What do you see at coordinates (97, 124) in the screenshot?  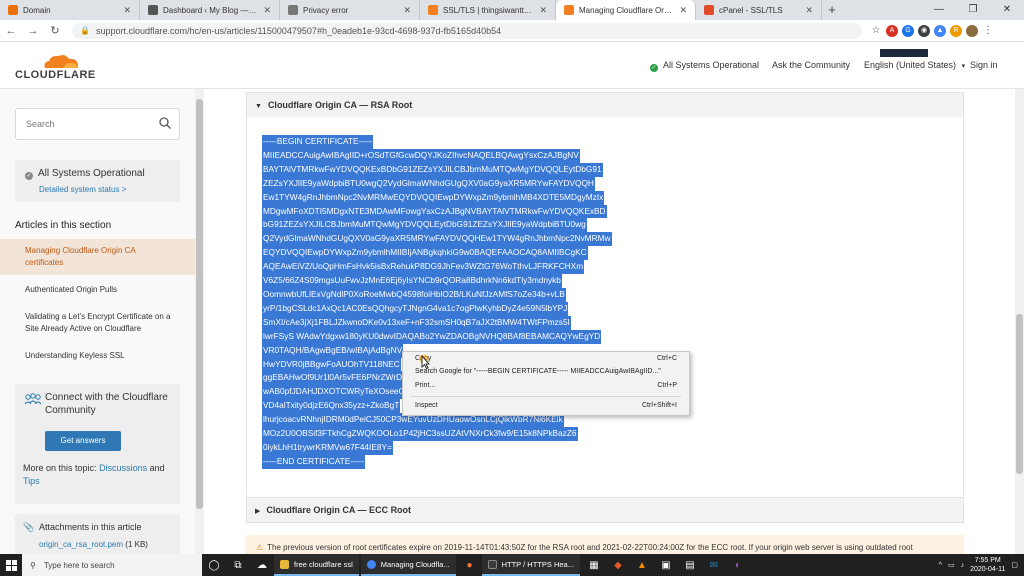 I see `search-input: Search` at bounding box center [97, 124].